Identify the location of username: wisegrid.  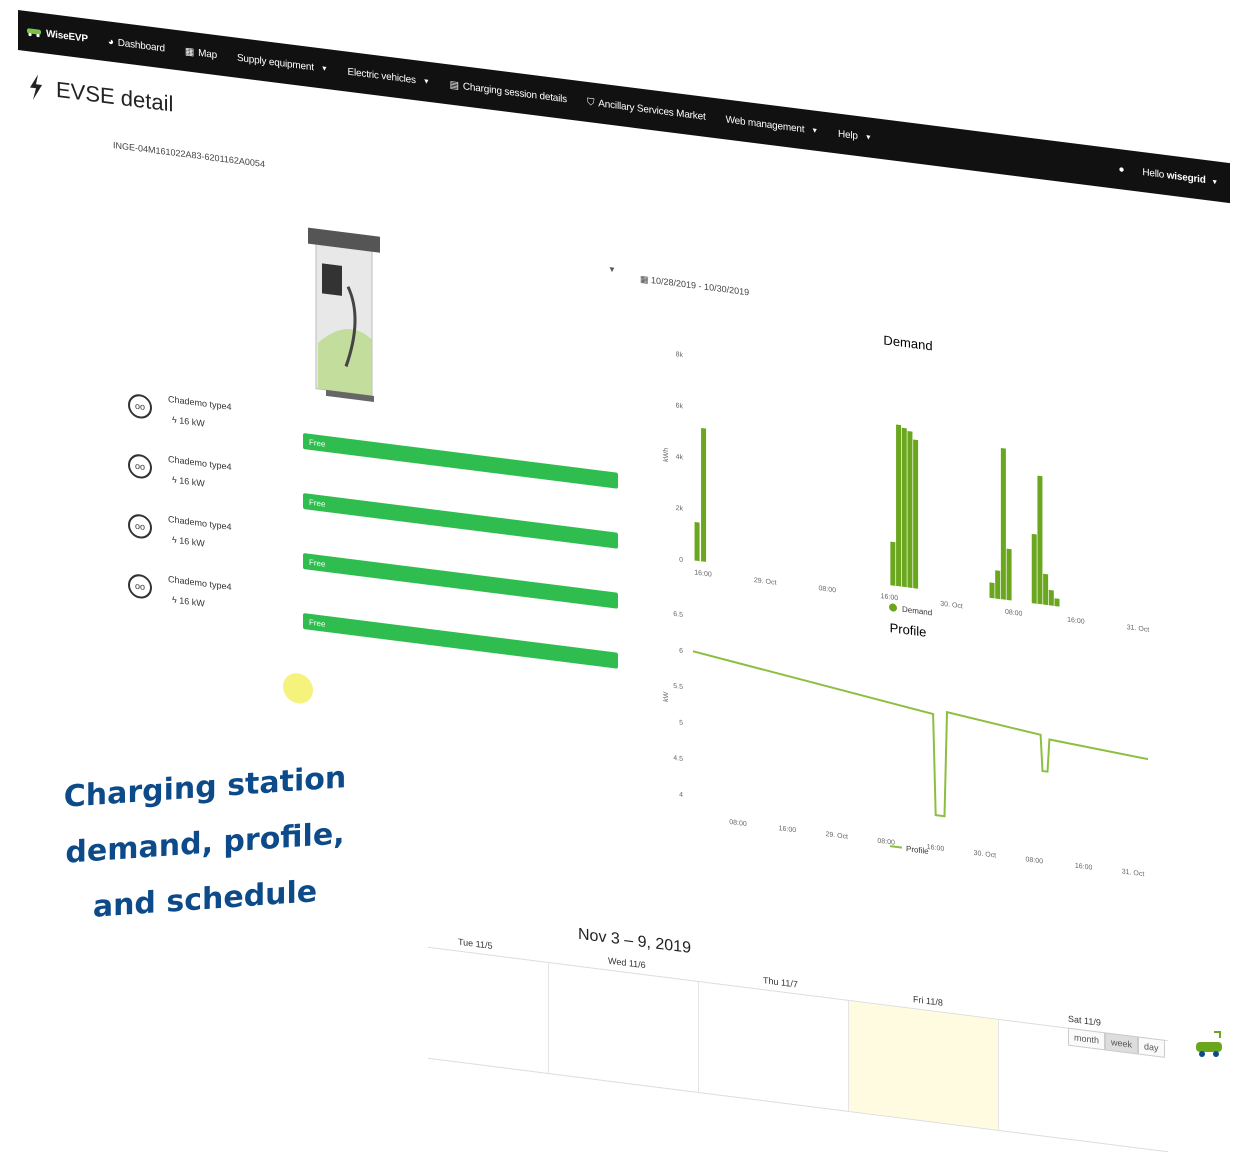
(1186, 177).